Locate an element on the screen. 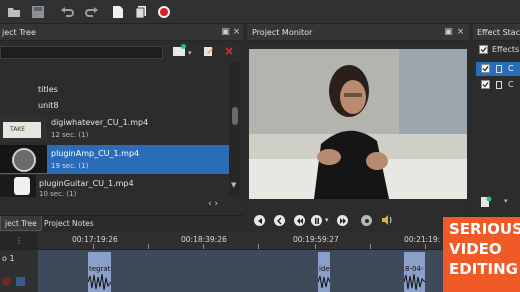  delete-icon: × is located at coordinates (229, 51).